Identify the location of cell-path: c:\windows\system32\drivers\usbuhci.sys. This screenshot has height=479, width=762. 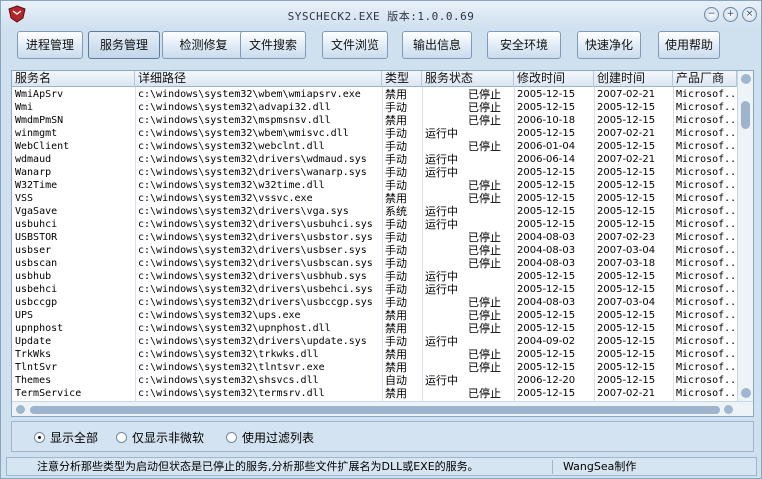
(255, 224).